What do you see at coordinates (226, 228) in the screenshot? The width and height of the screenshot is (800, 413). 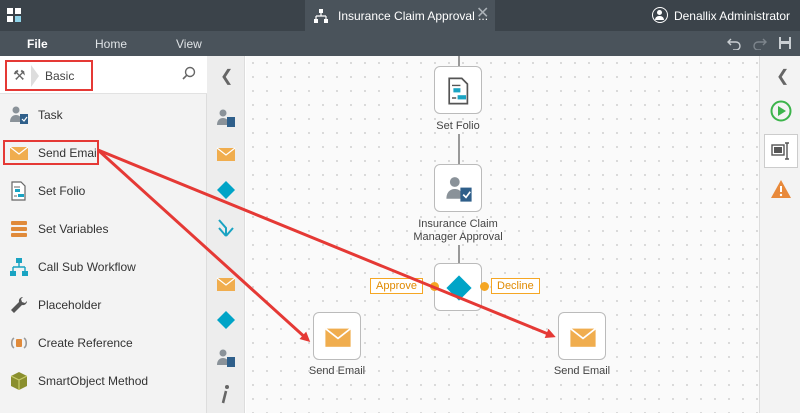 I see `split-arrow-icon` at bounding box center [226, 228].